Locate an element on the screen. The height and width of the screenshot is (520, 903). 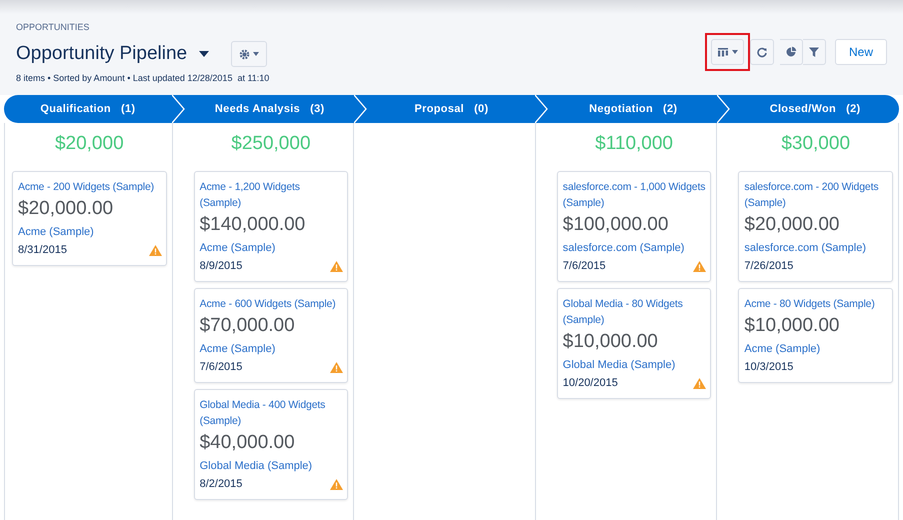
opportunity-card: Global Media - 80 Widgets (Sample) $10,000.00 Global Media (Sample) 10/20/2015 is located at coordinates (634, 343).